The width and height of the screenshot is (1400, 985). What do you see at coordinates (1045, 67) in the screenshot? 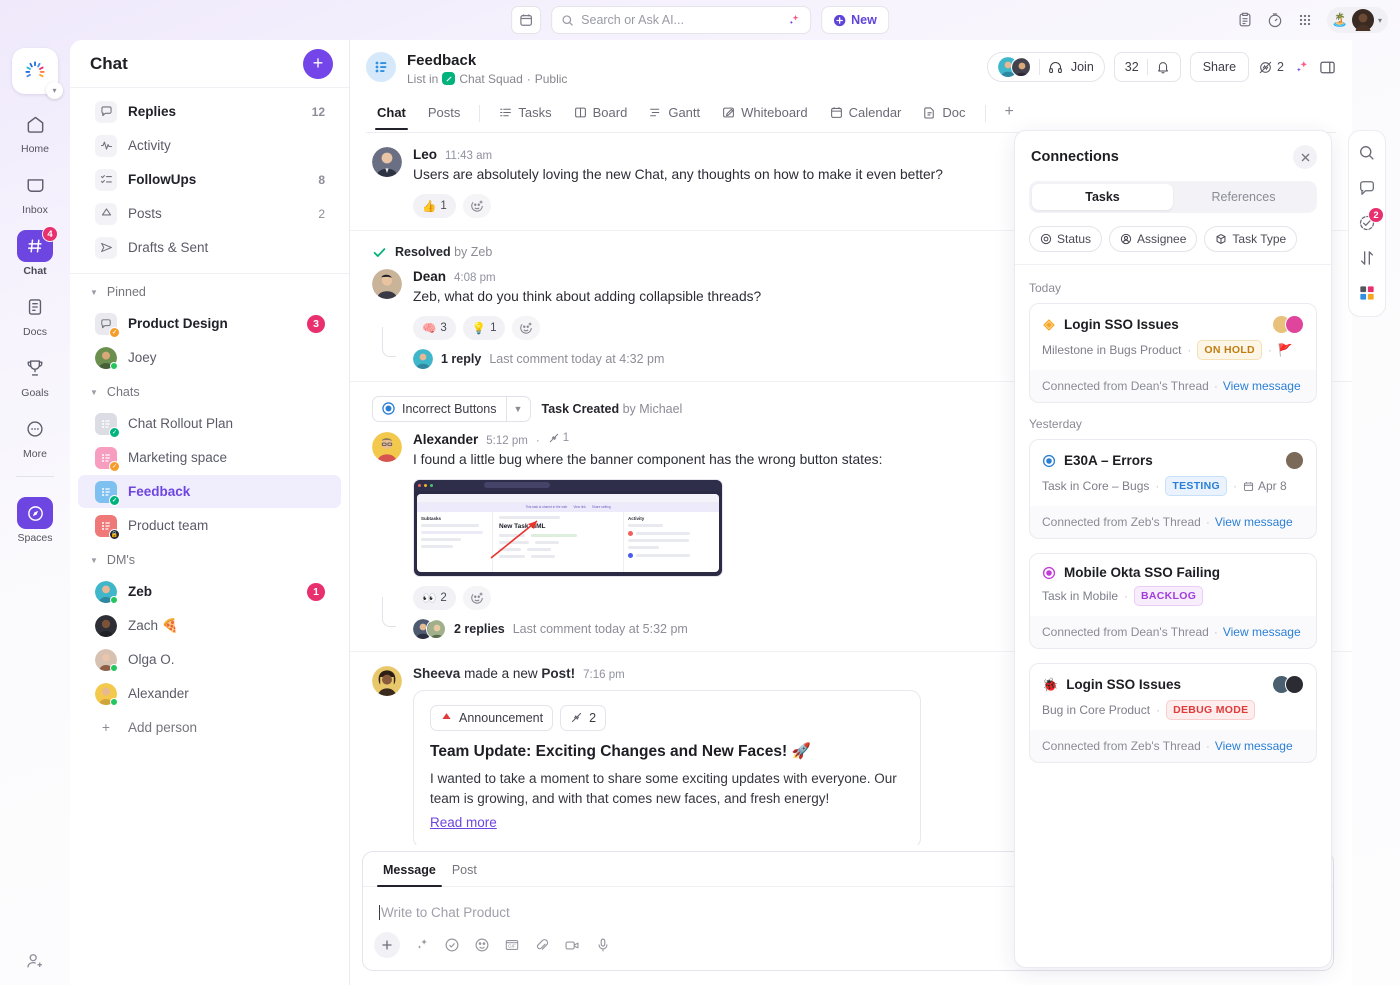
I see `join-call-group: Join` at bounding box center [1045, 67].